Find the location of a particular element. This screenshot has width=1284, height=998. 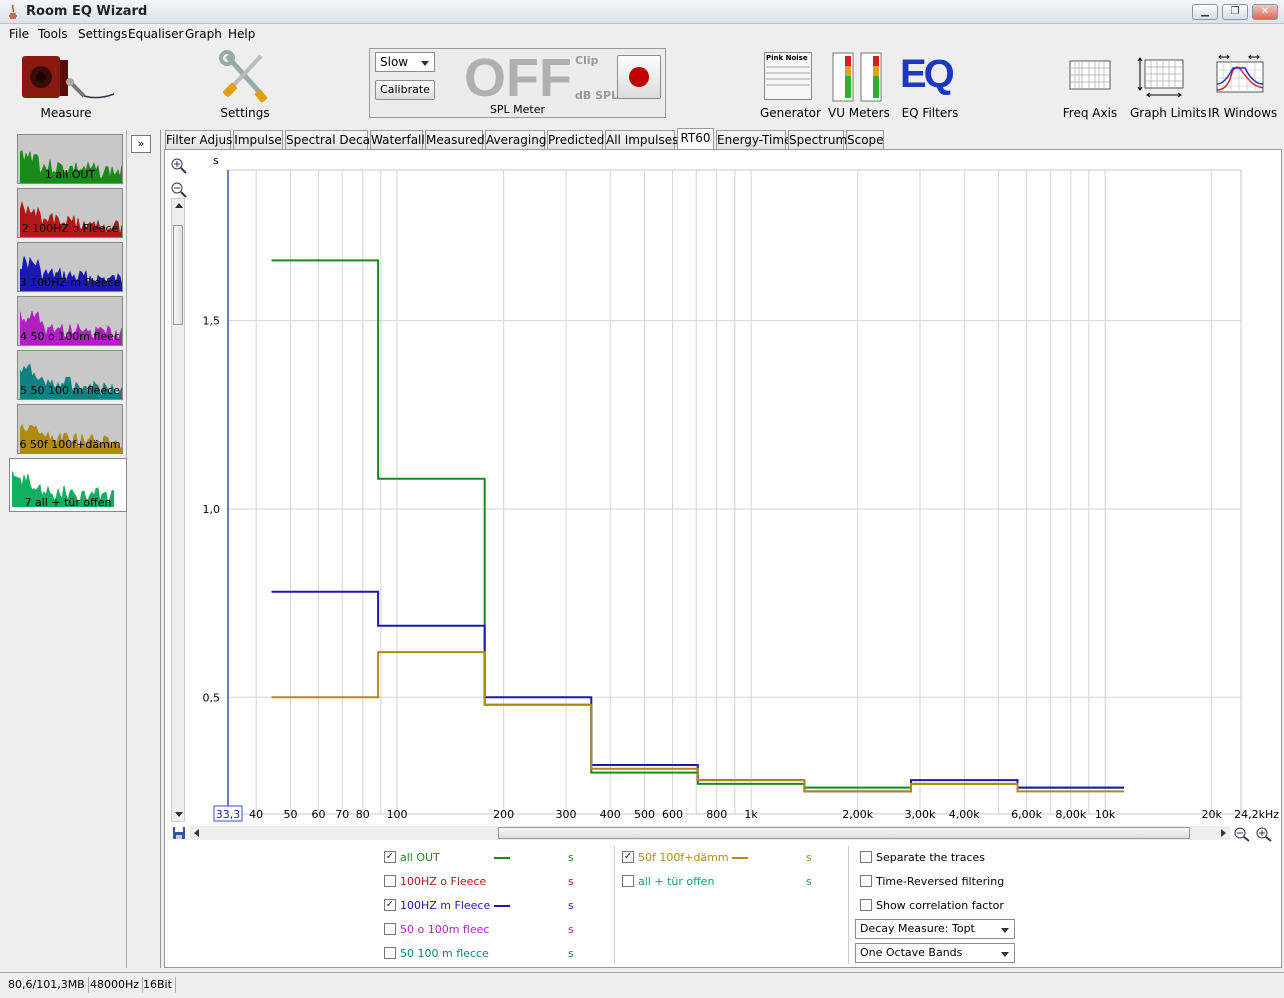

horizontal-zoom-out-icon is located at coordinates (1242, 834).